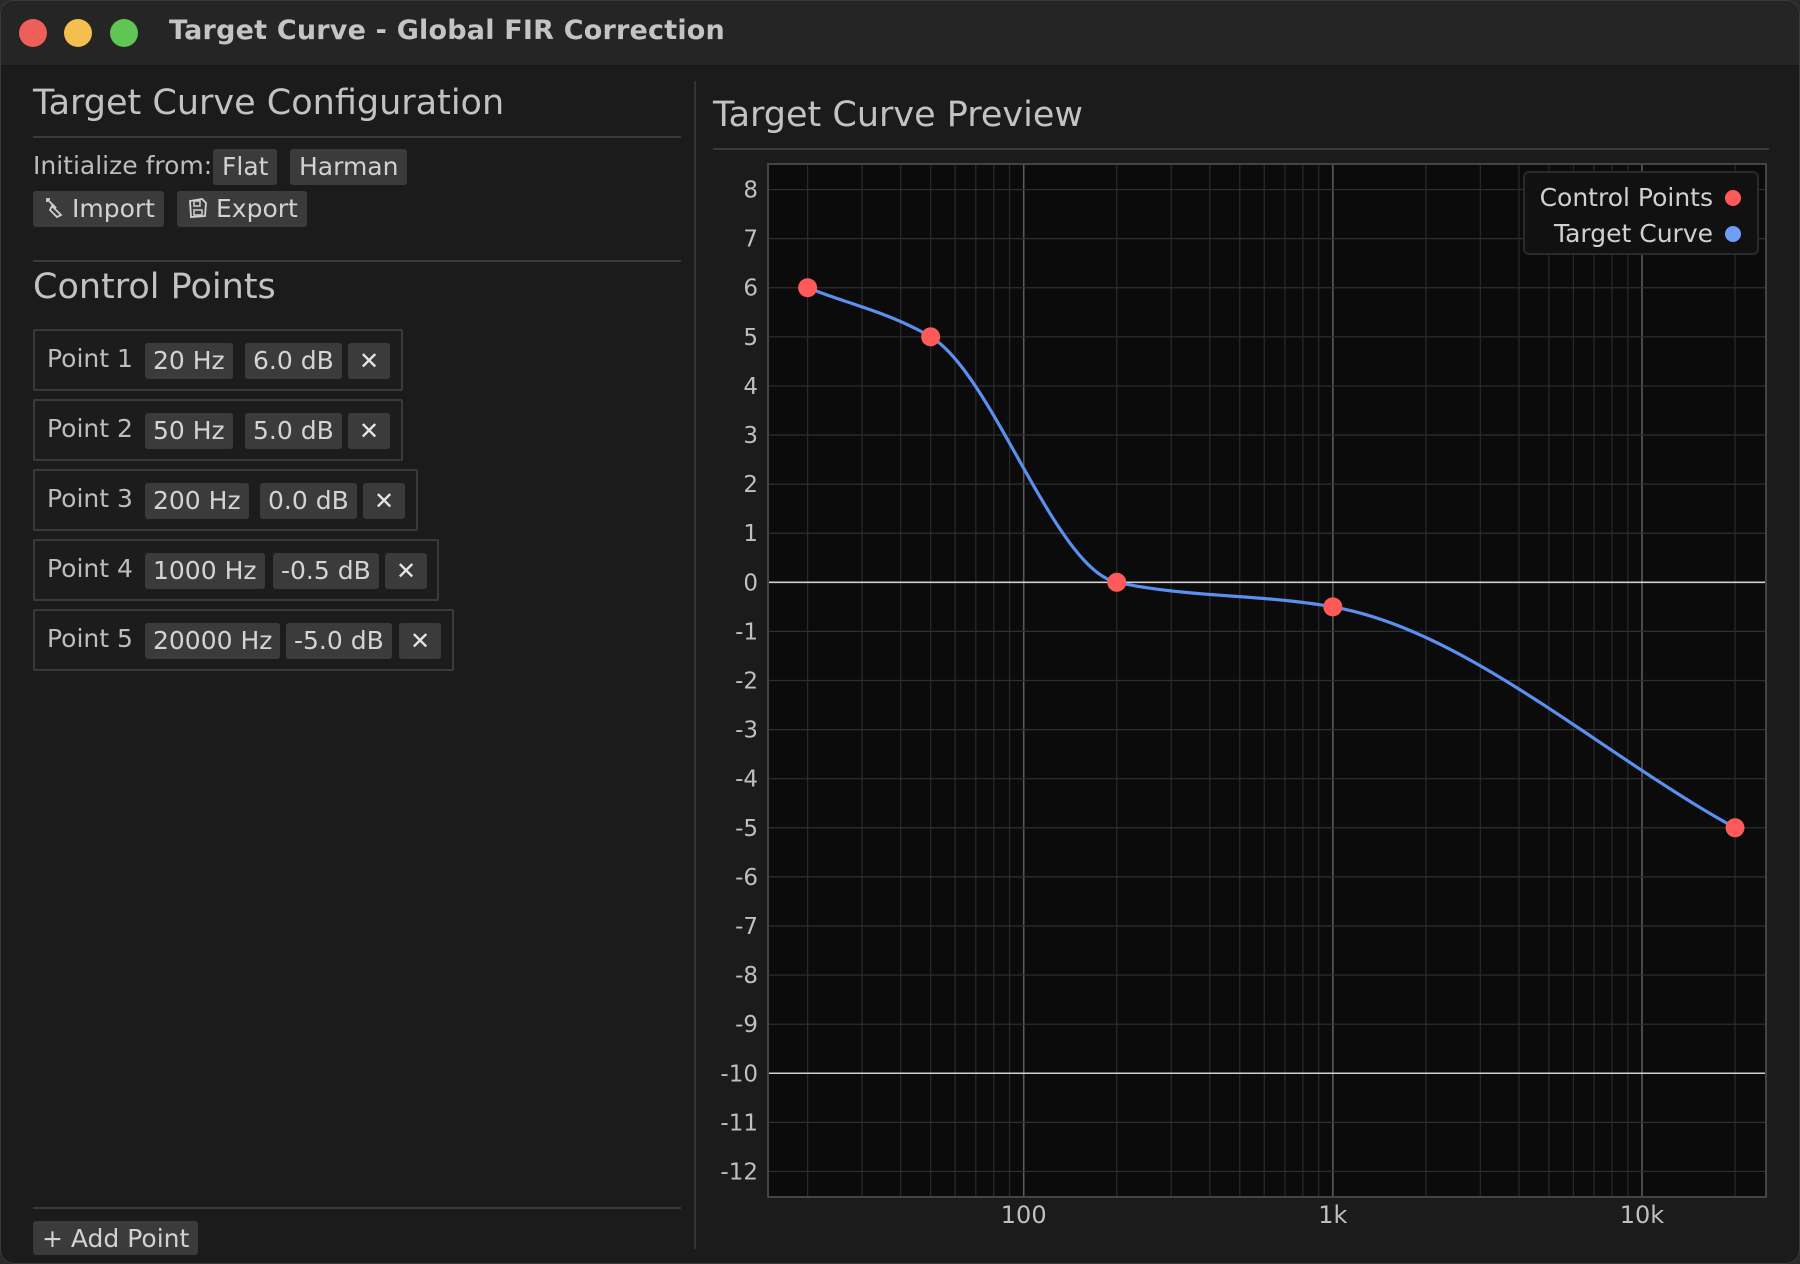 The image size is (1800, 1264). I want to click on bottom-rule, so click(357, 1208).